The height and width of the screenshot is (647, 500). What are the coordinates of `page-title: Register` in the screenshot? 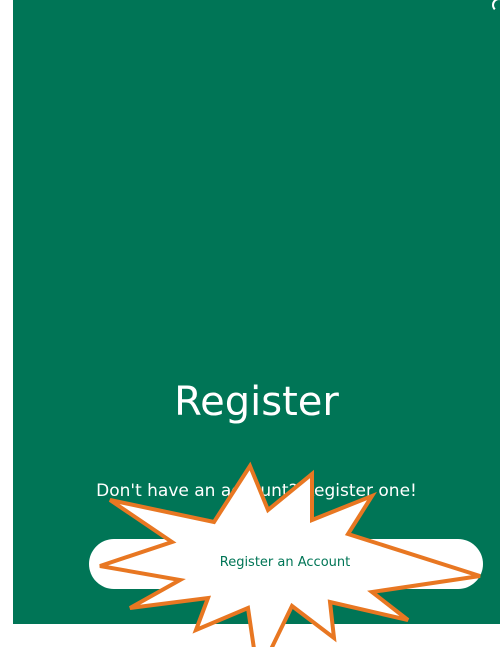 It's located at (256, 402).